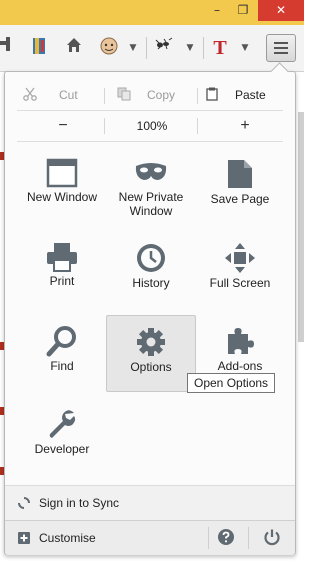 The image size is (320, 561). What do you see at coordinates (231, 383) in the screenshot?
I see `options-tooltip: Open Options` at bounding box center [231, 383].